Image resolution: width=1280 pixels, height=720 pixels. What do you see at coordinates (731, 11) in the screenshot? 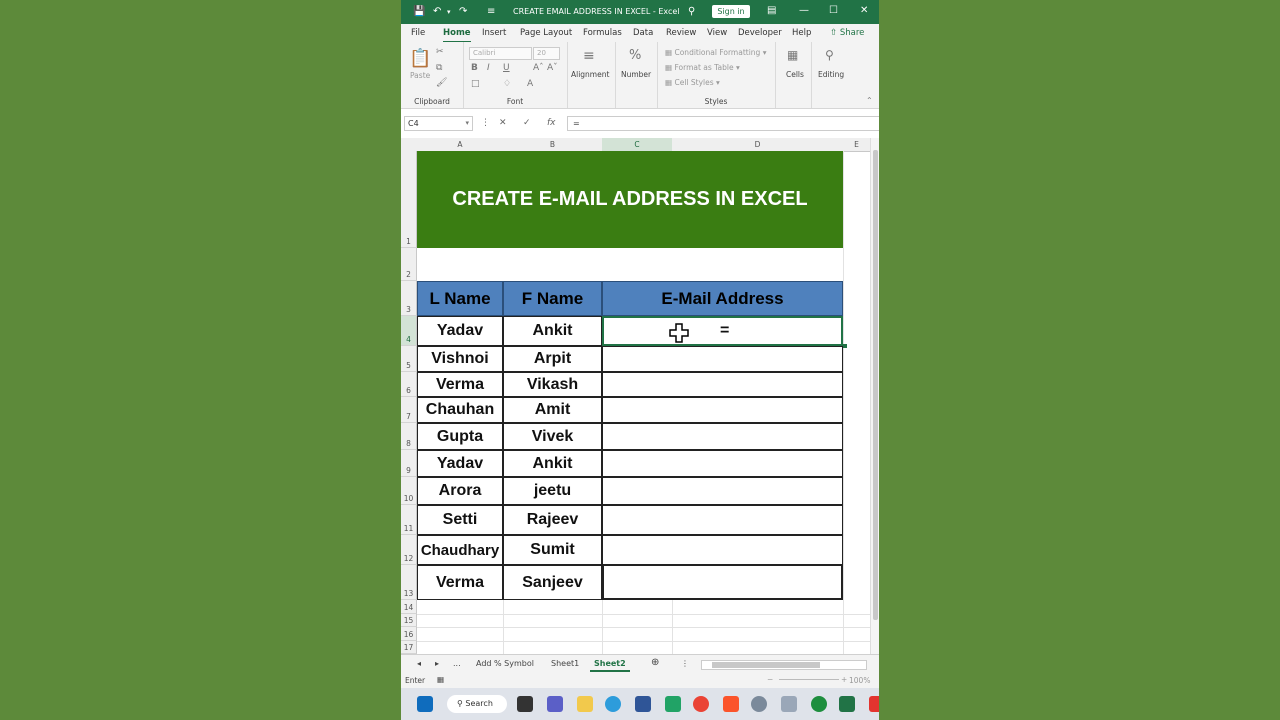
I see `sign-in-button: Sign in` at bounding box center [731, 11].